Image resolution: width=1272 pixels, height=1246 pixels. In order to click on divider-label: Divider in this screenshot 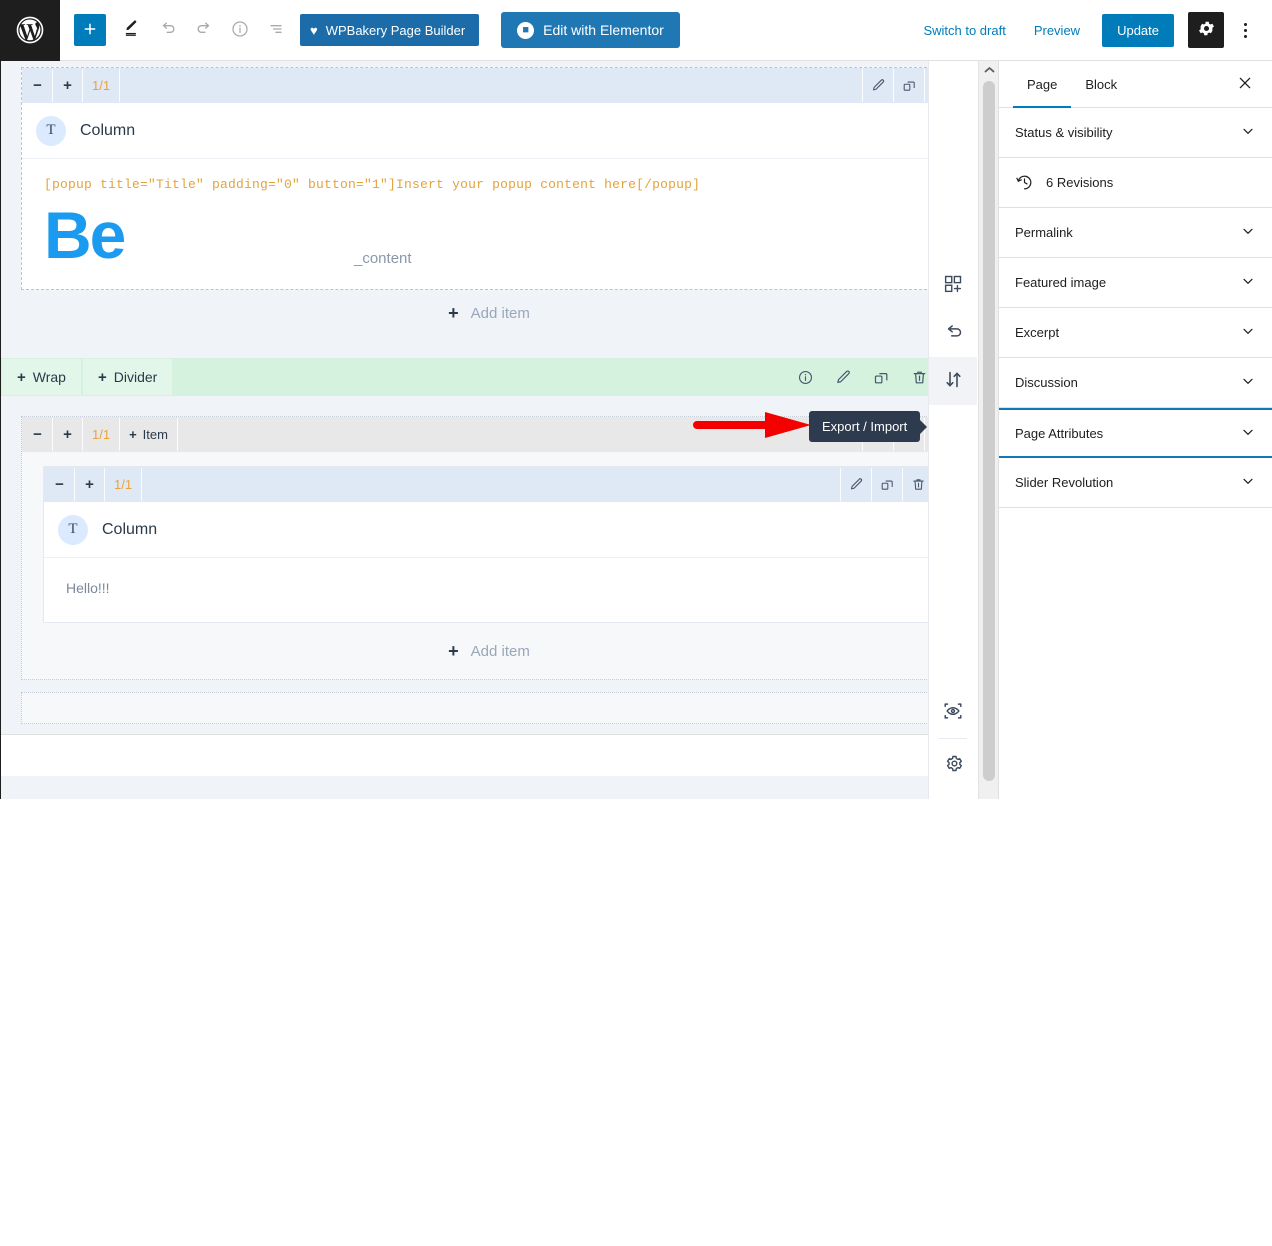, I will do `click(135, 377)`.